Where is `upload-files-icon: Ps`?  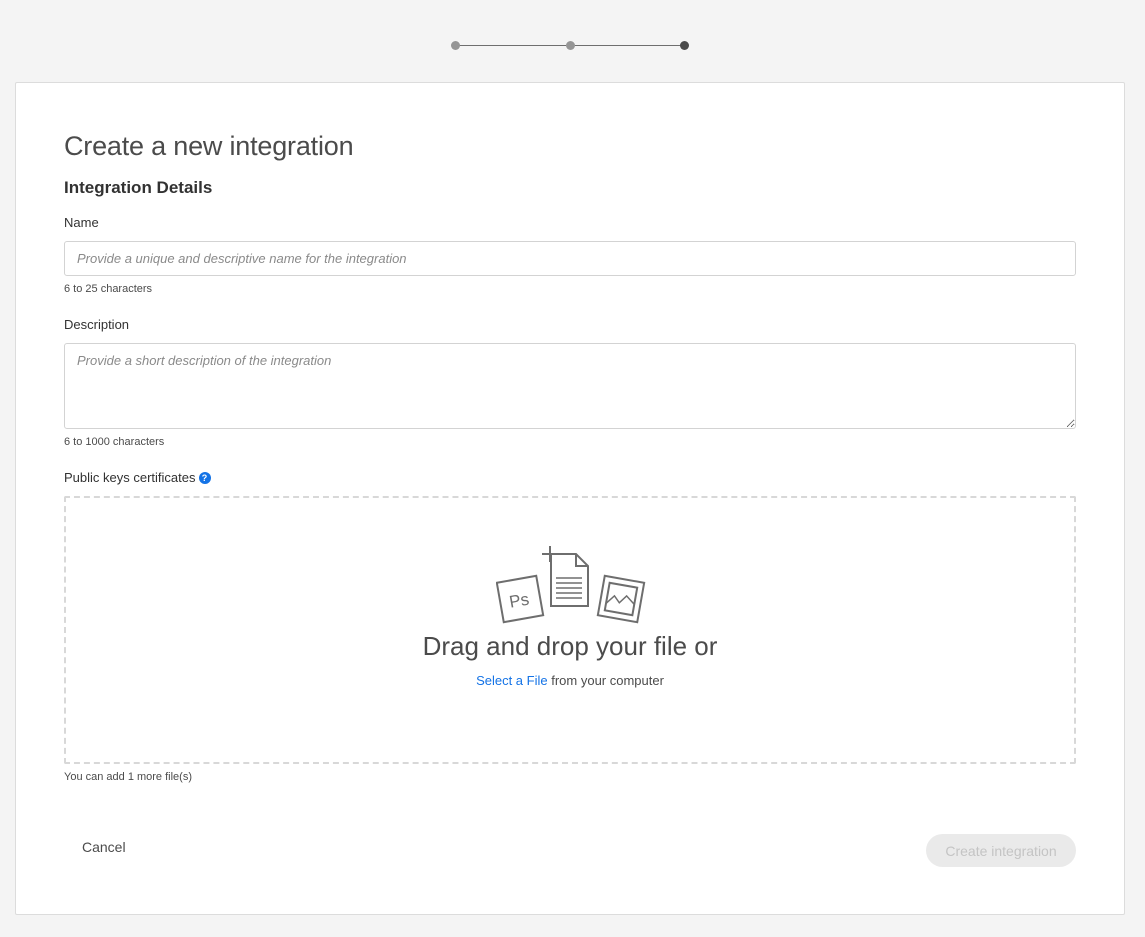
upload-files-icon: Ps is located at coordinates (571, 585).